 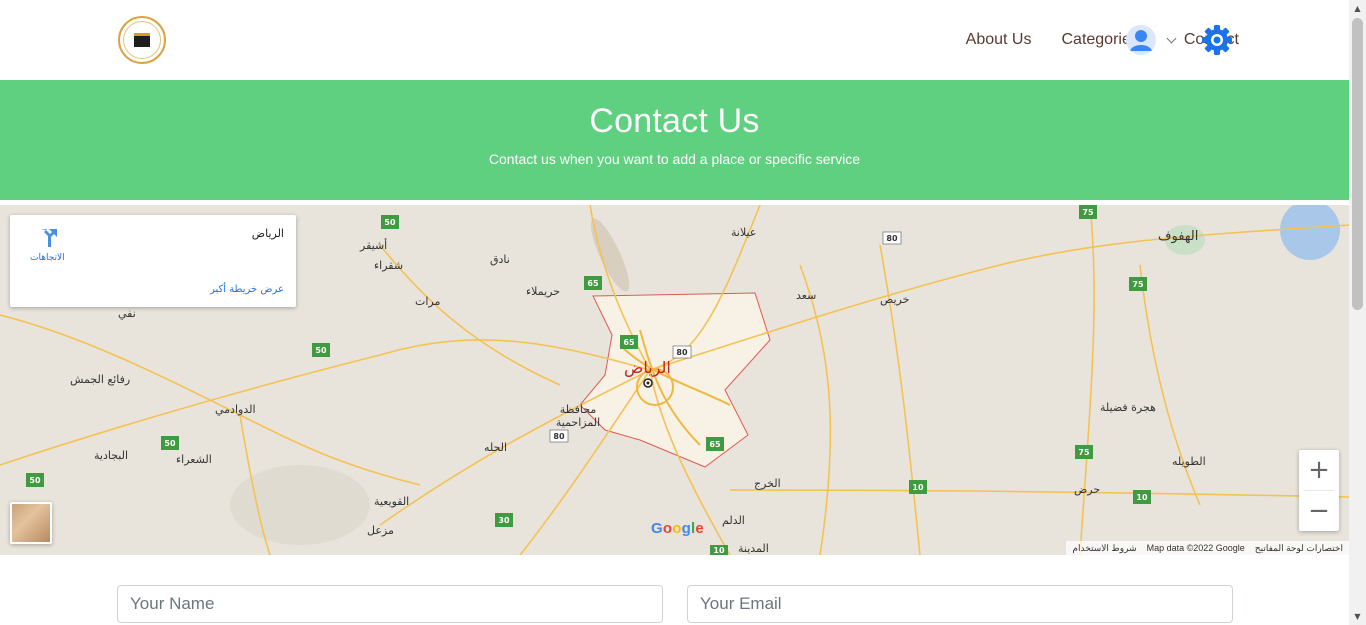 I want to click on city-label-alkharj: الخرج, so click(x=767, y=483).